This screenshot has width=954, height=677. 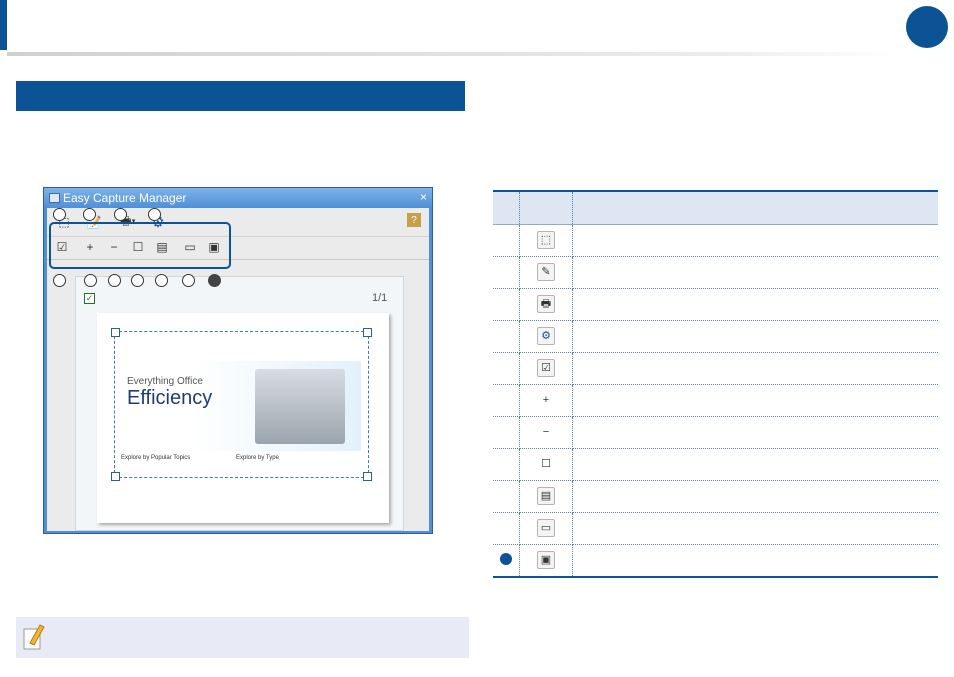 I want to click on open-folder-icon: ▭, so click(x=546, y=528).